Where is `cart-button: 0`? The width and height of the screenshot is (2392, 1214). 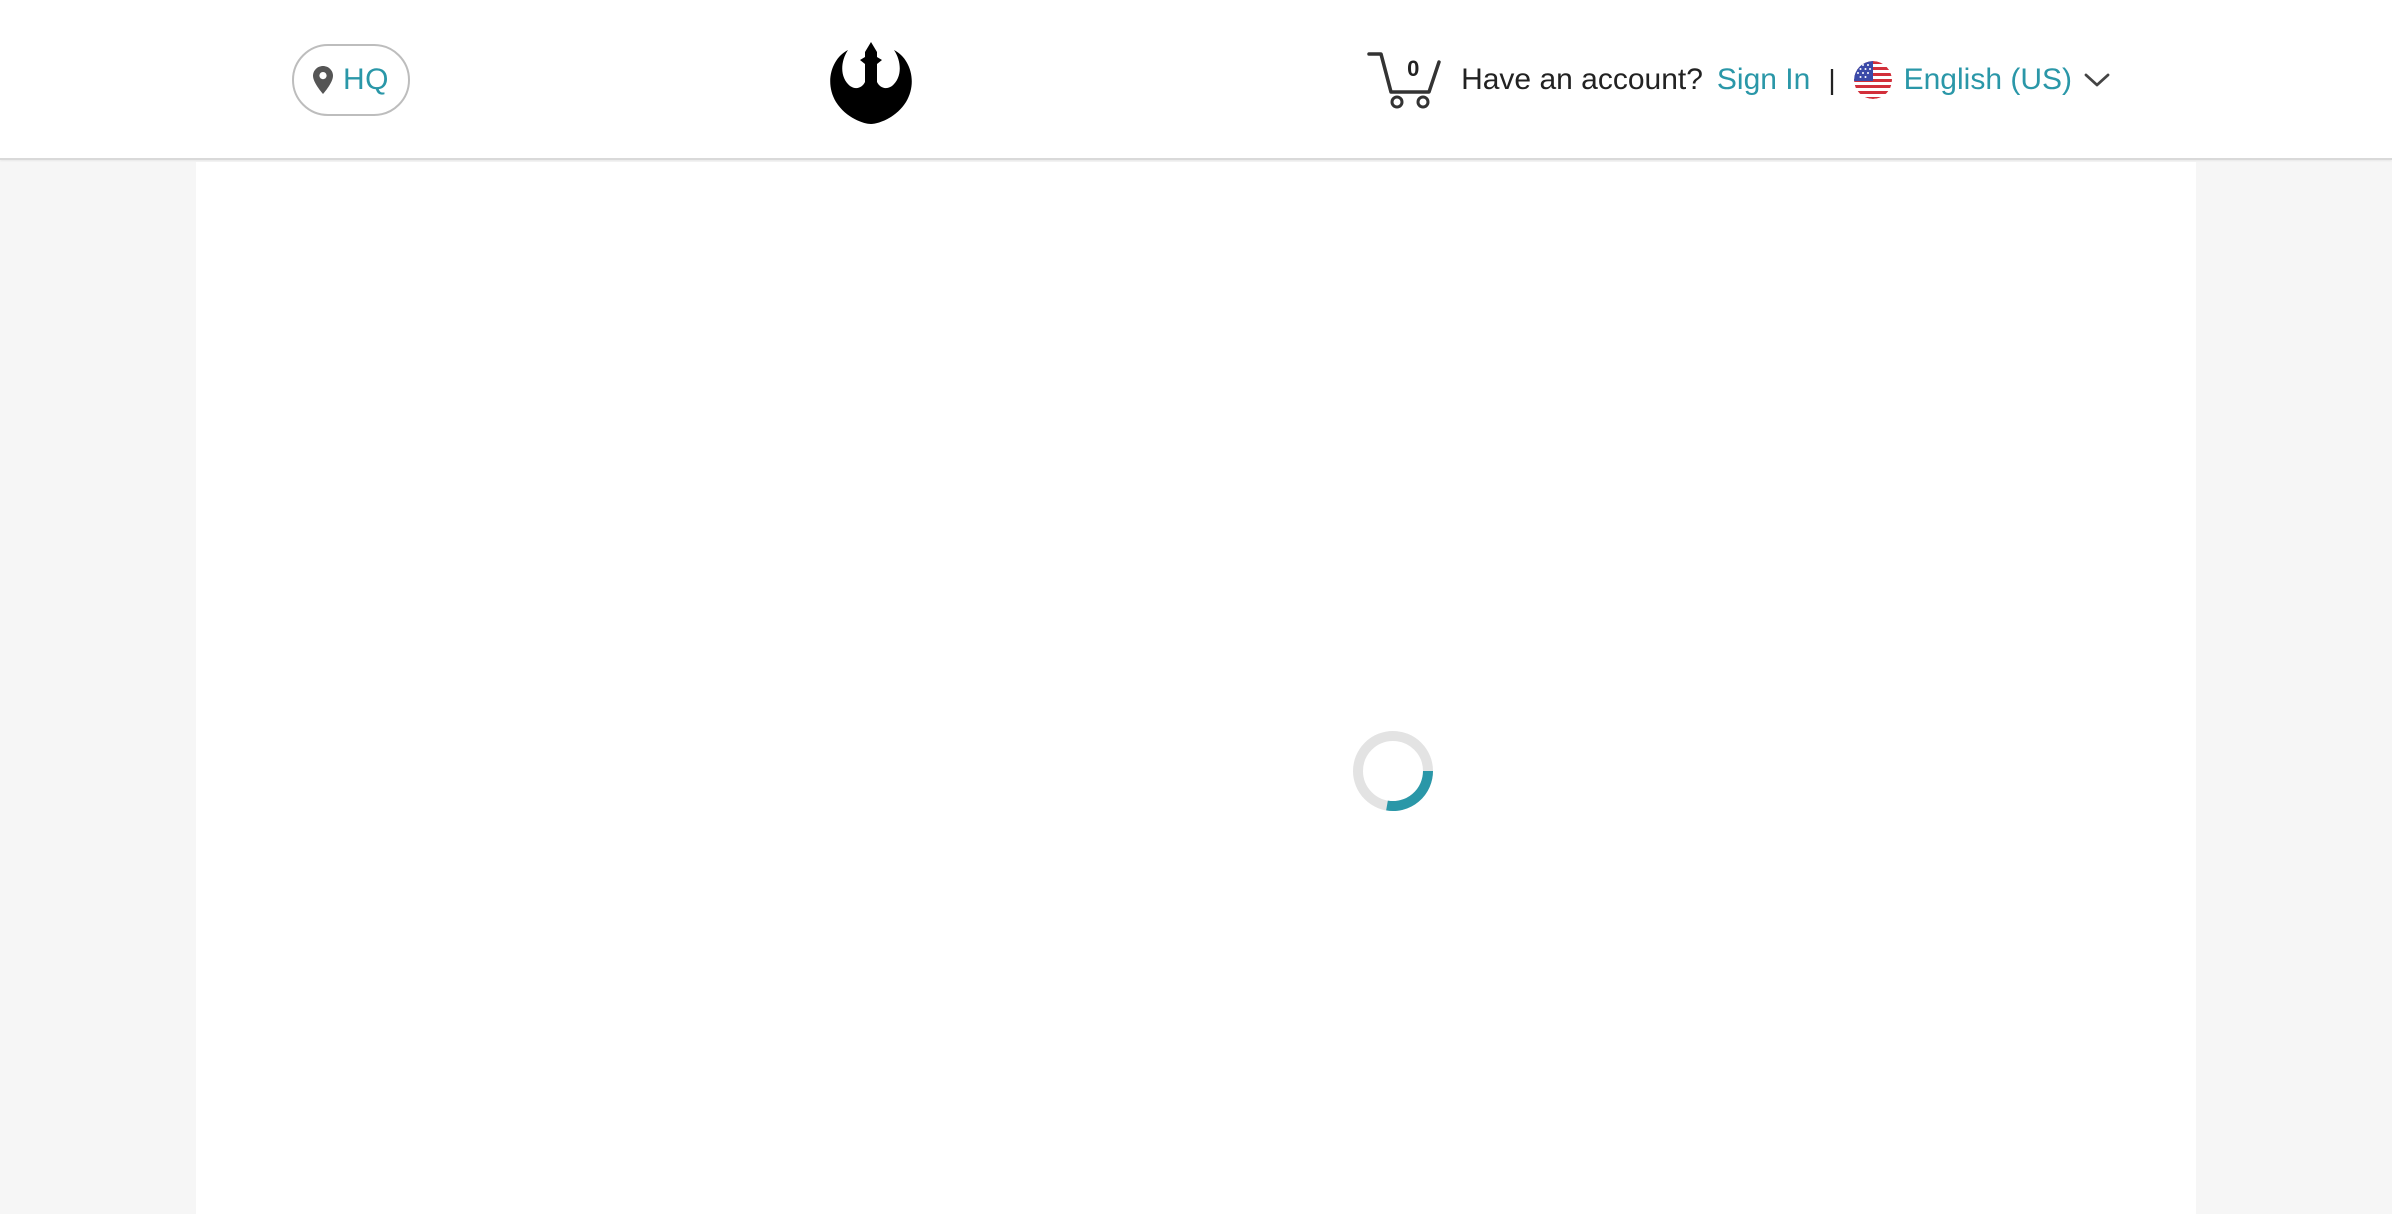 cart-button: 0 is located at coordinates (1405, 80).